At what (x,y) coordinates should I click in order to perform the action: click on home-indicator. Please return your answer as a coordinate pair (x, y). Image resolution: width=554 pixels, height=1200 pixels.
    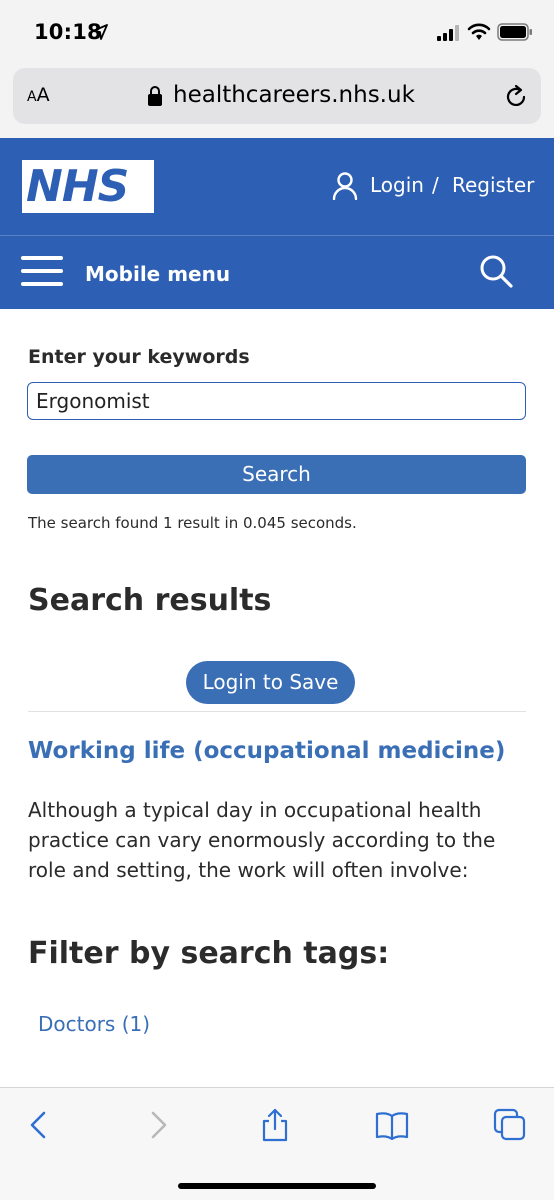
    Looking at the image, I should click on (277, 1186).